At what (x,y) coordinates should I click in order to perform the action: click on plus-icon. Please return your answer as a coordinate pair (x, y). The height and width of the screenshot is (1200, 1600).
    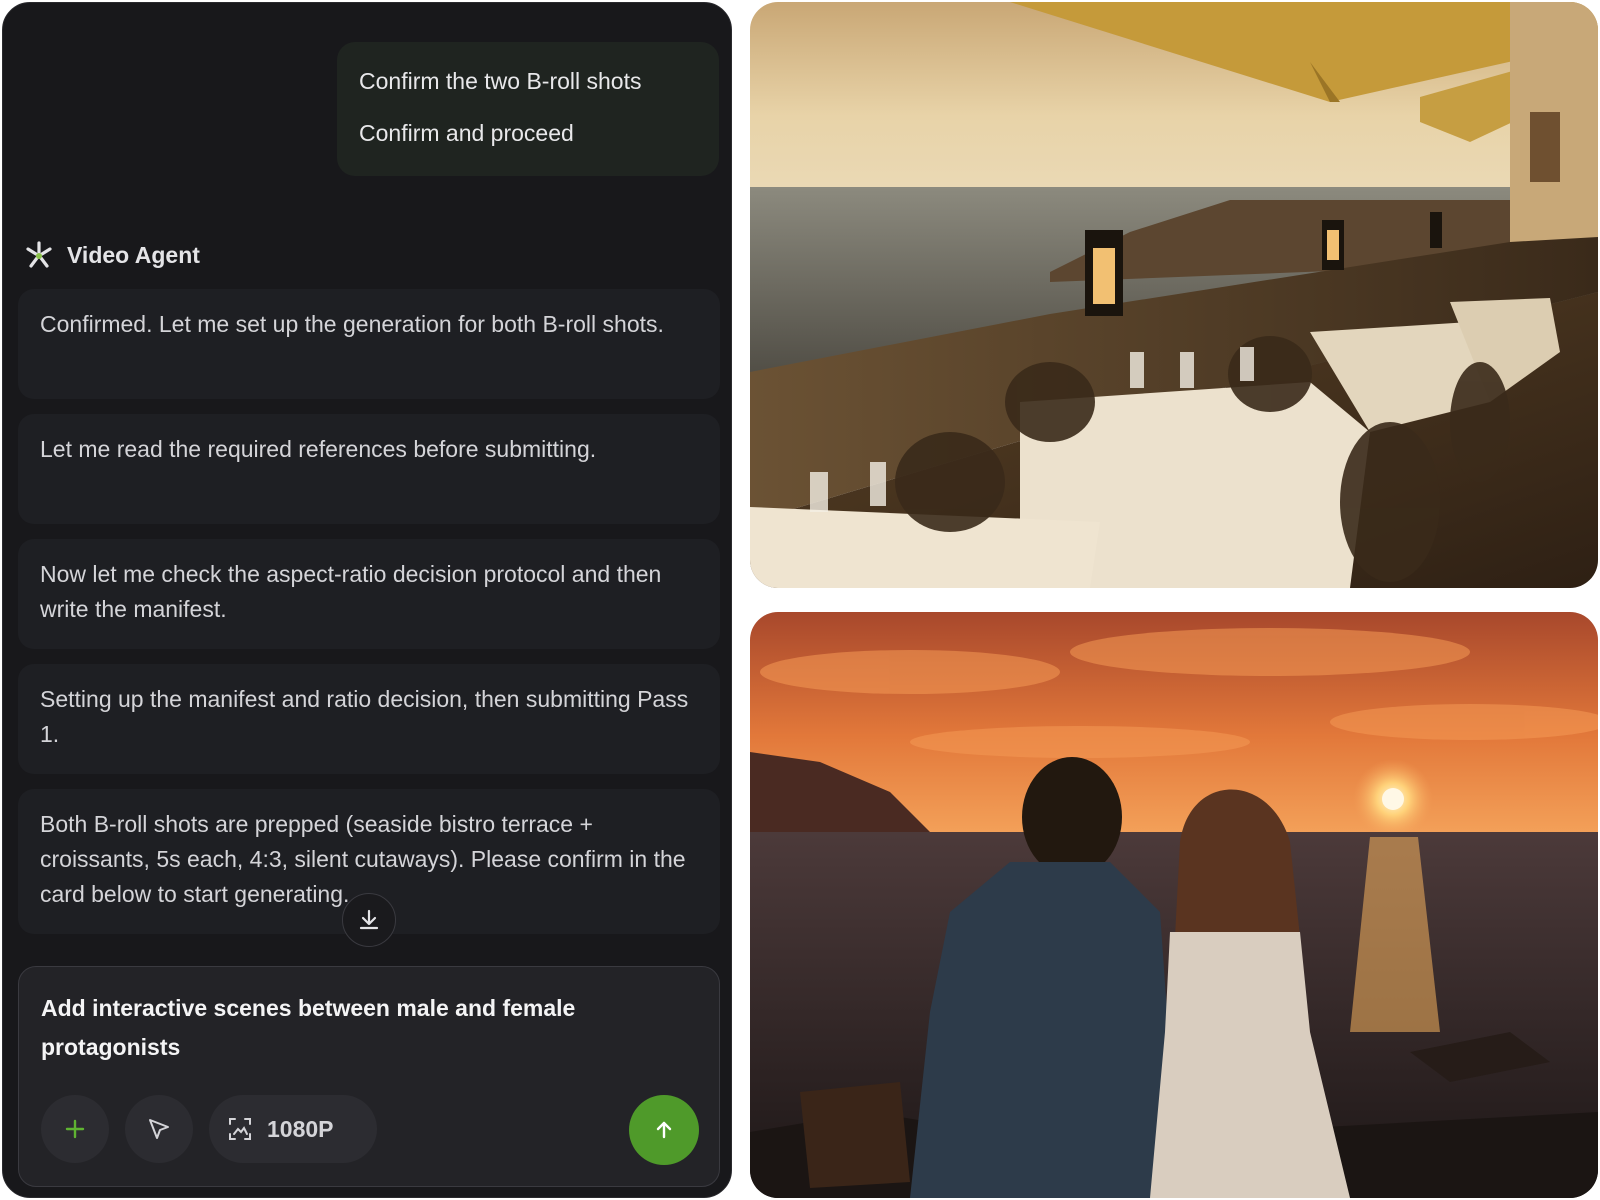
    Looking at the image, I should click on (75, 1129).